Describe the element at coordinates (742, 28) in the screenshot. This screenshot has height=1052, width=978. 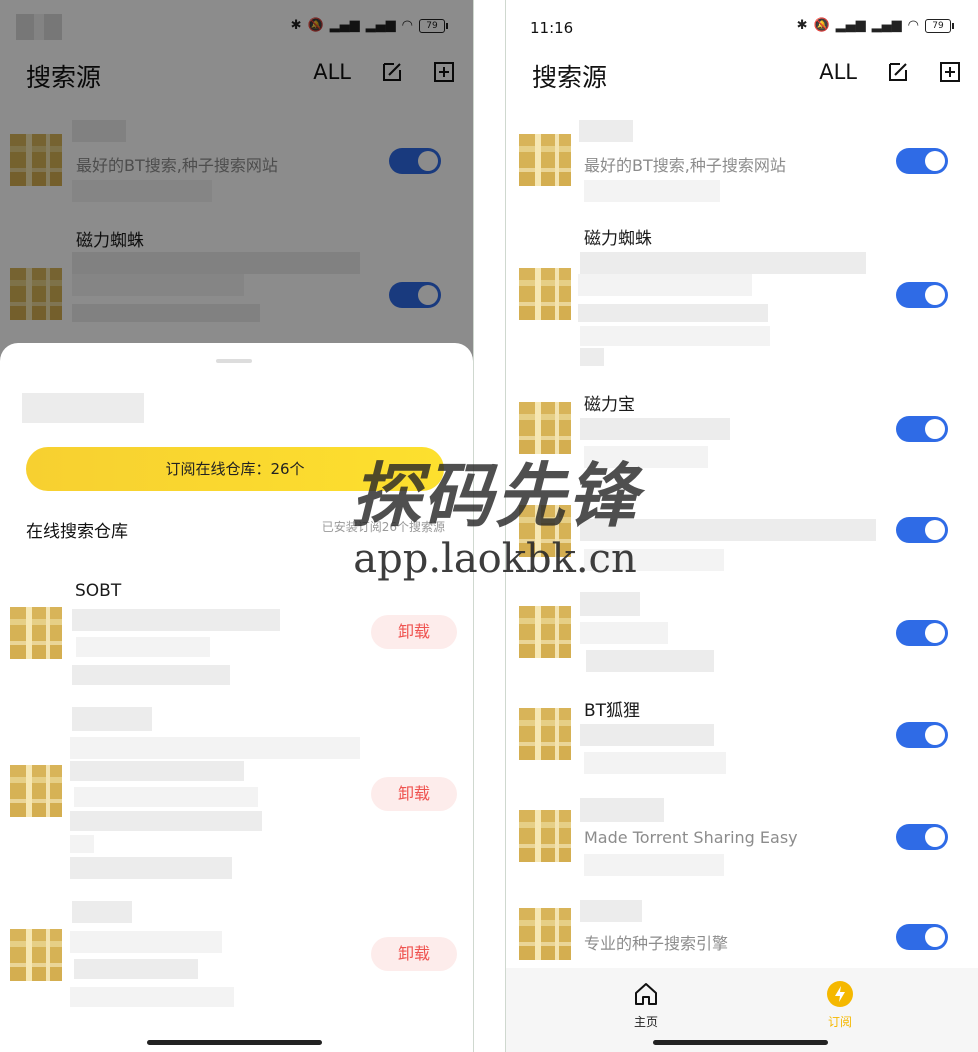
I see `status-bar: 11:16 ✱ 🔕 ▂▄▆ ▂▄▆ ◠ 79` at that location.